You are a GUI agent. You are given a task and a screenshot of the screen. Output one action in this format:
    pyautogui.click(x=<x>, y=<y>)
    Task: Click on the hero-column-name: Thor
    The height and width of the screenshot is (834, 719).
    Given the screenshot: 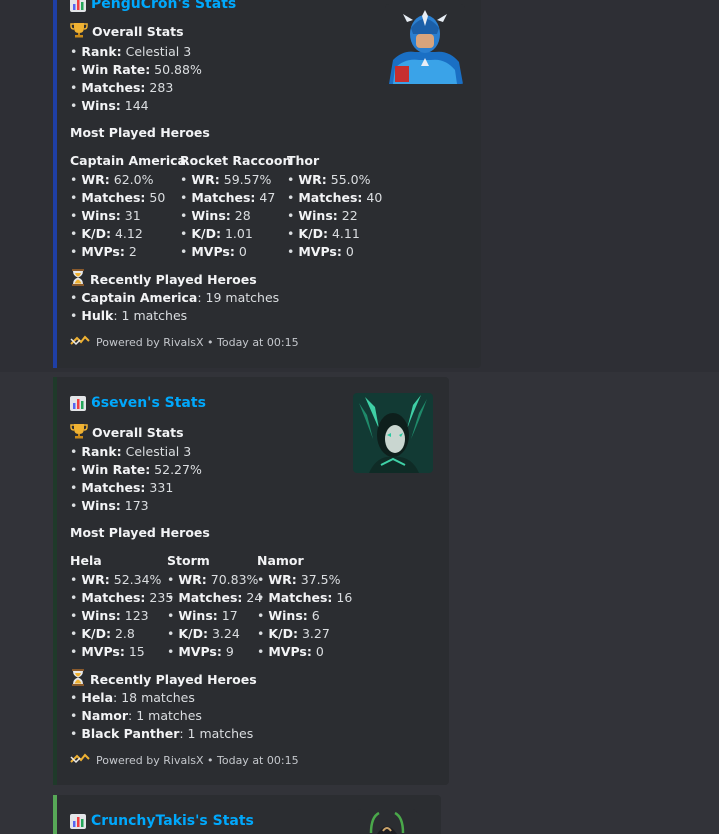 What is the action you would take?
    pyautogui.click(x=303, y=160)
    